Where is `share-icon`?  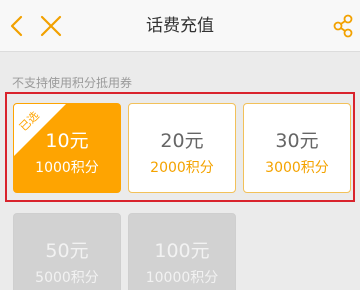 share-icon is located at coordinates (343, 26).